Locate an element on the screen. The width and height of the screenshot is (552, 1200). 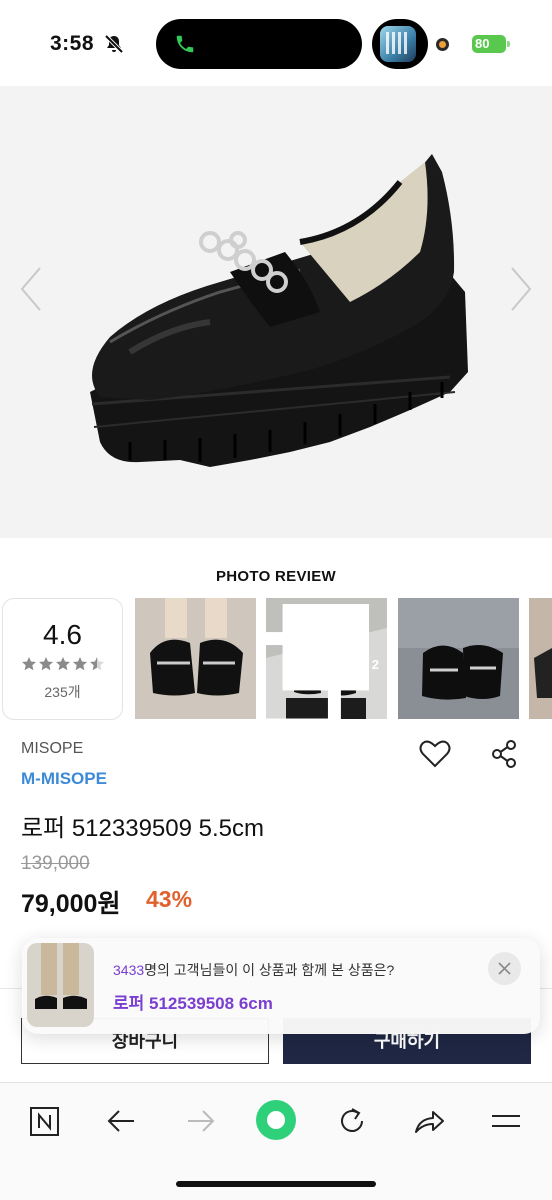
status-bar: 3:58 80 is located at coordinates (276, 43).